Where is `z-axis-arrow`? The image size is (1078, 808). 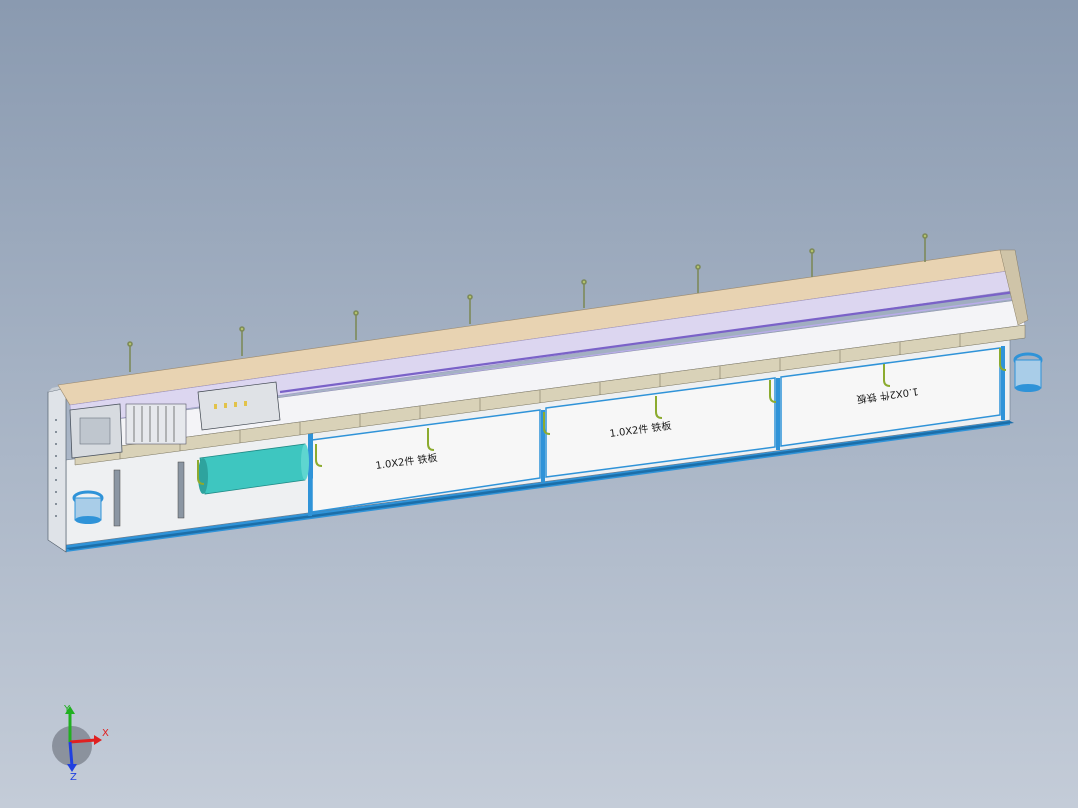
z-axis-arrow is located at coordinates (71, 754).